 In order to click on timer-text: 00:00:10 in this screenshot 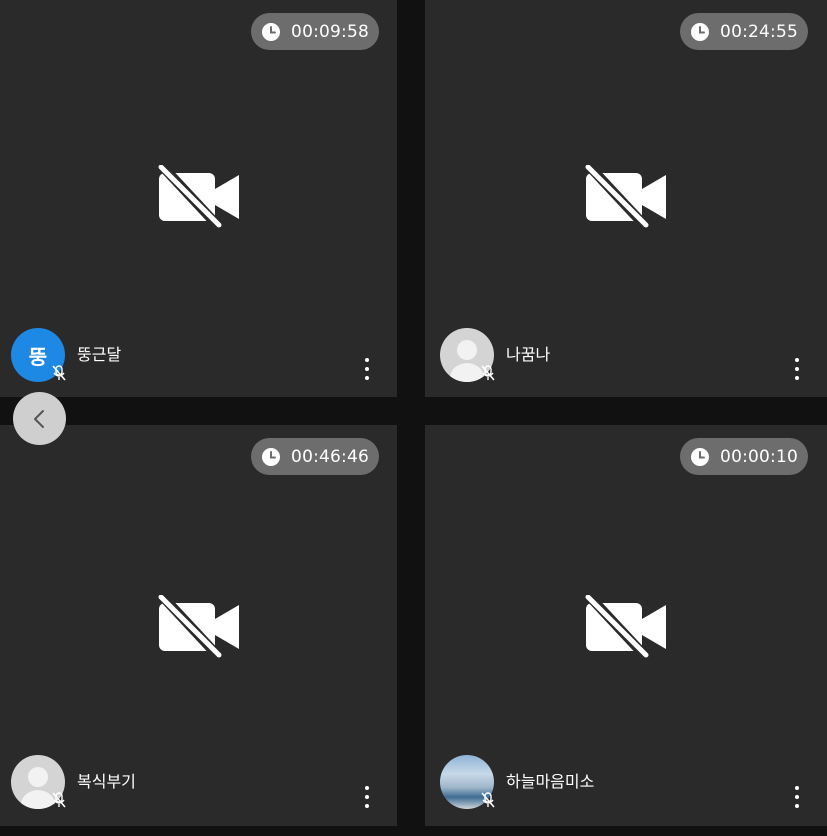, I will do `click(759, 456)`.